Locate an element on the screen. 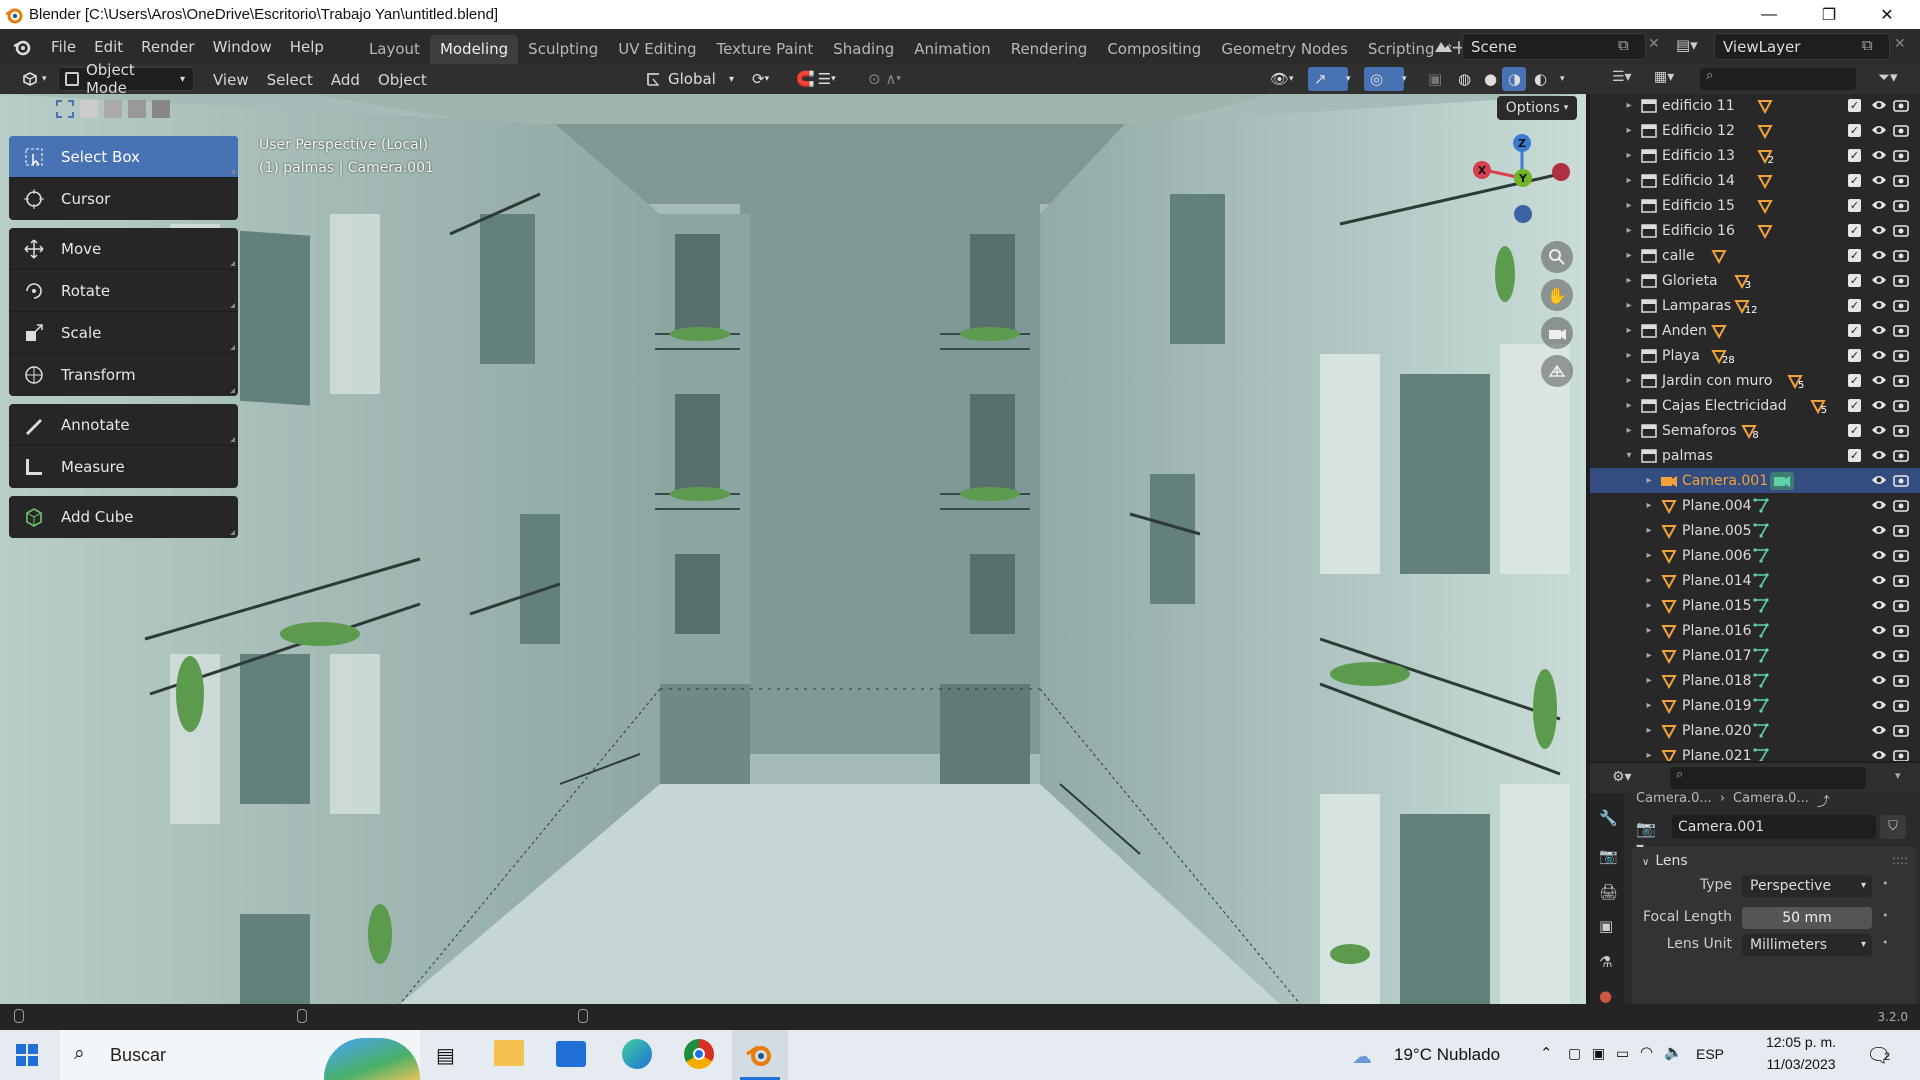  camera-data-icon is located at coordinates (1782, 480).